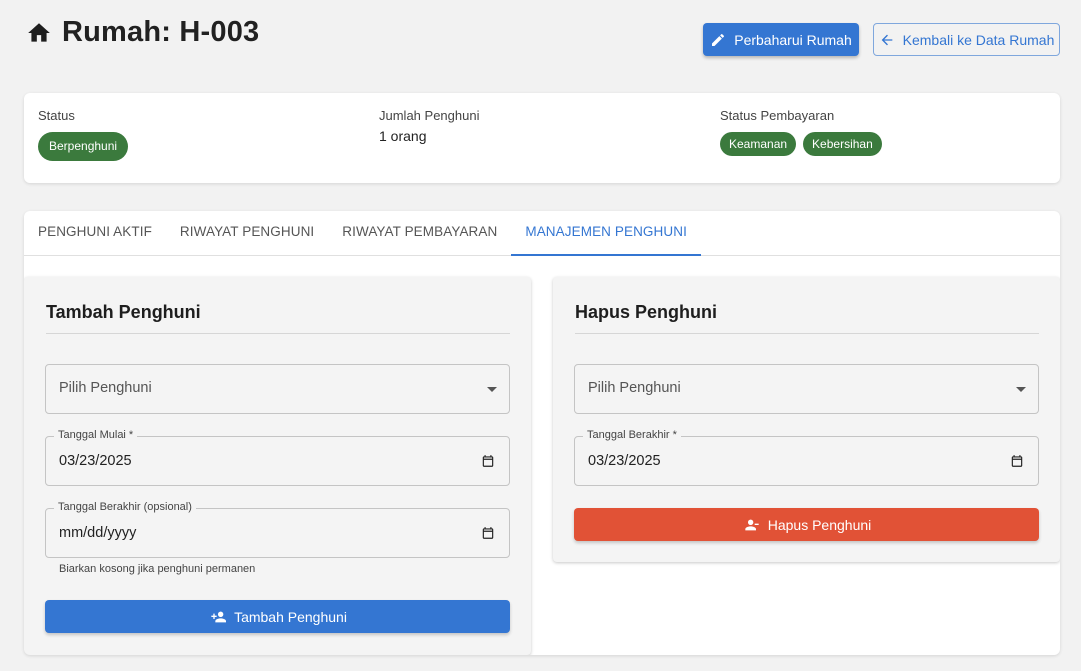 This screenshot has width=1081, height=671. I want to click on remove-resident-select: Pilih Penghuni, so click(806, 389).